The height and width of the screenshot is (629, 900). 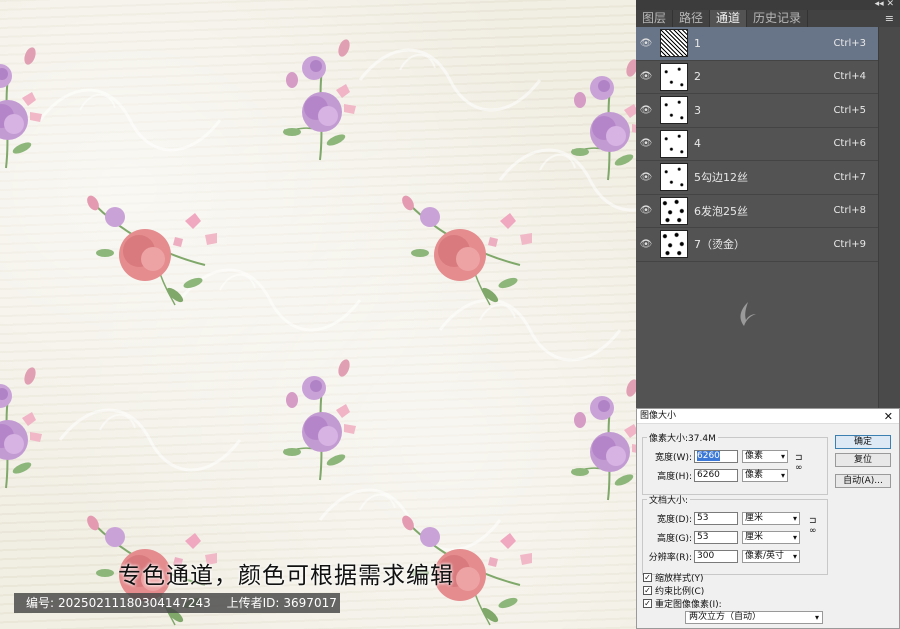 What do you see at coordinates (771, 518) in the screenshot?
I see `doc-width-unit-select: 厘米` at bounding box center [771, 518].